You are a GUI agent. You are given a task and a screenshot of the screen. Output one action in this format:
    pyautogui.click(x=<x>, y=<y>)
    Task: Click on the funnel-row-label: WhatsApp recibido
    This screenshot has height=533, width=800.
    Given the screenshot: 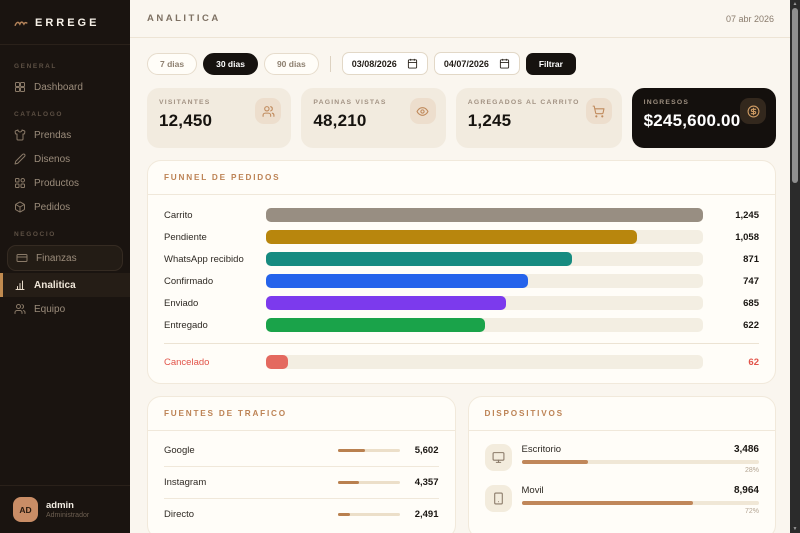 What is the action you would take?
    pyautogui.click(x=204, y=259)
    